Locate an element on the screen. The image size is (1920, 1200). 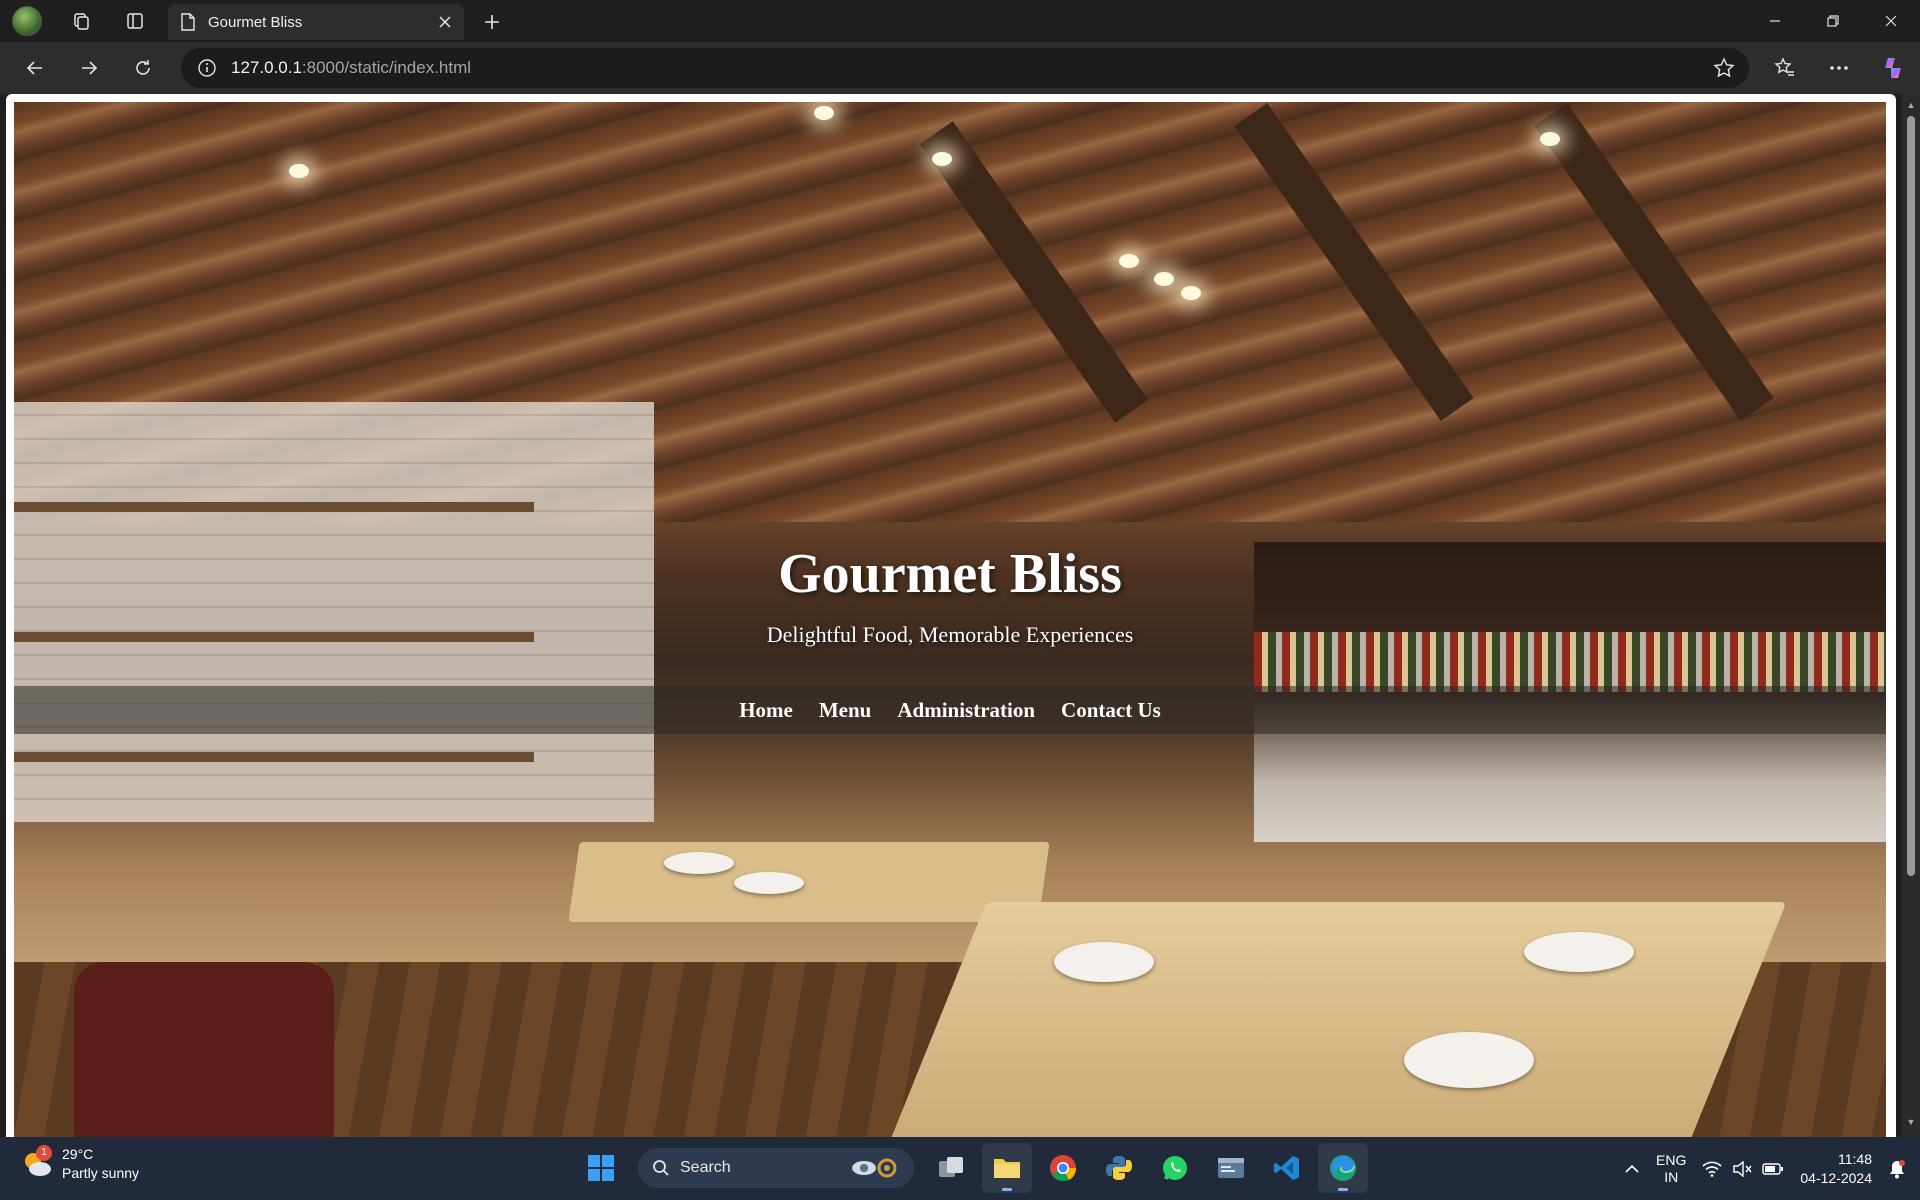
minimize-icon is located at coordinates (1775, 21).